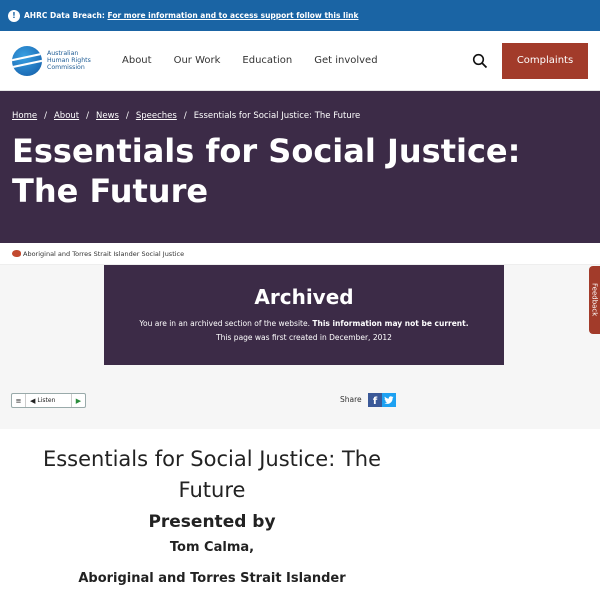 The height and width of the screenshot is (600, 600). I want to click on archived-title: Archived, so click(304, 297).